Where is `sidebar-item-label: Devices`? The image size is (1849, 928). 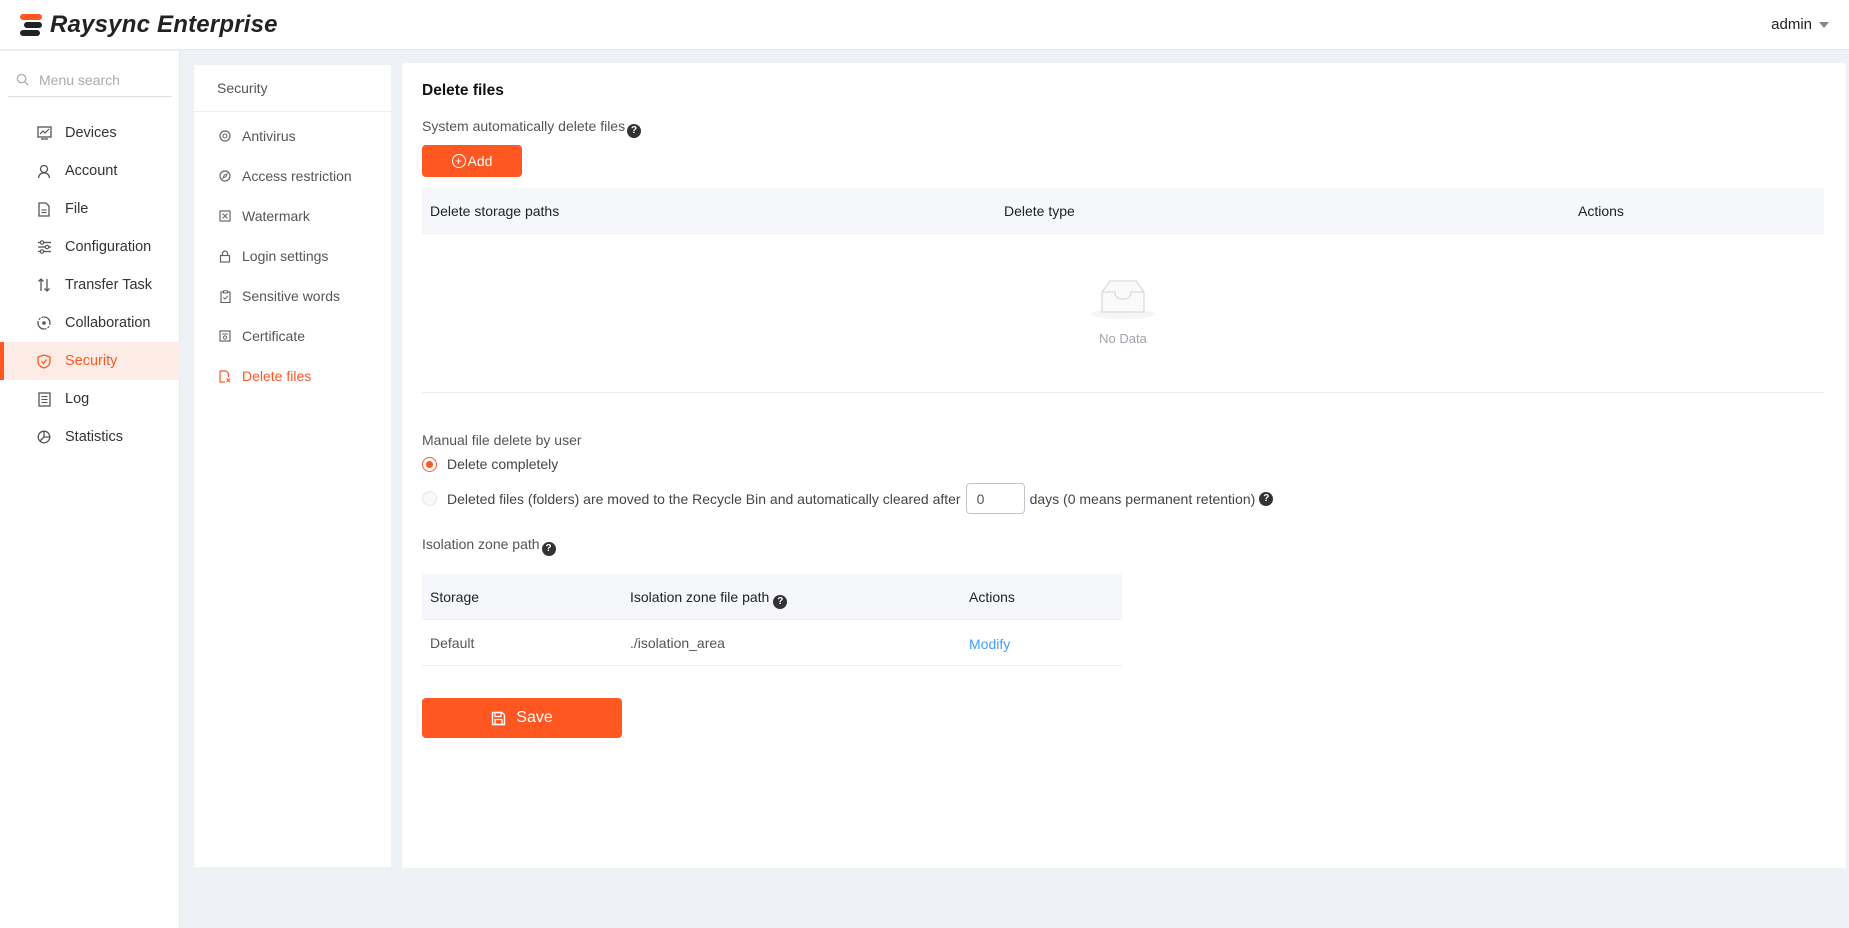
sidebar-item-label: Devices is located at coordinates (91, 133).